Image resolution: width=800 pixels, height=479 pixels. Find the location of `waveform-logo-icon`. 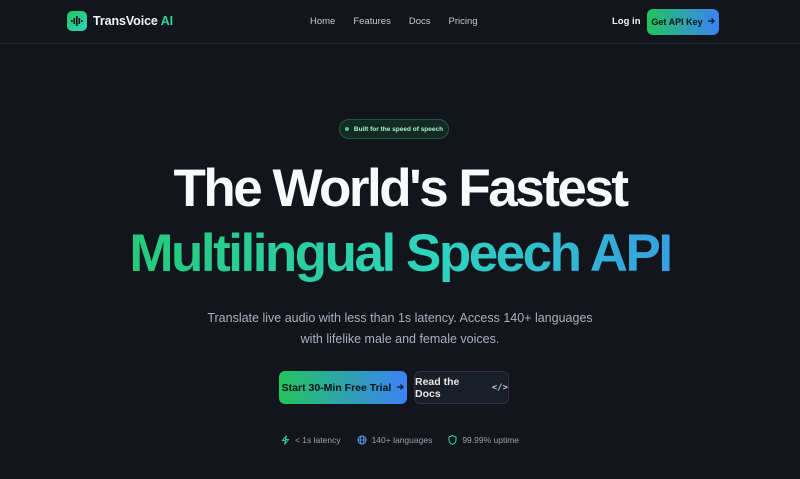

waveform-logo-icon is located at coordinates (77, 21).